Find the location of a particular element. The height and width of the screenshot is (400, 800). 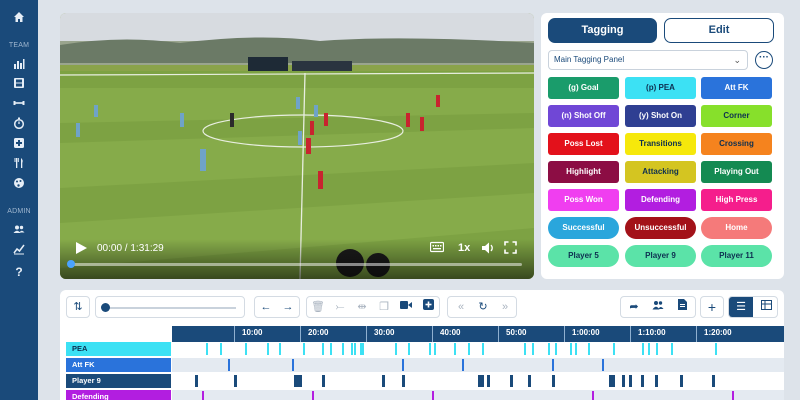

timeline-zoom-slider is located at coordinates (170, 307).